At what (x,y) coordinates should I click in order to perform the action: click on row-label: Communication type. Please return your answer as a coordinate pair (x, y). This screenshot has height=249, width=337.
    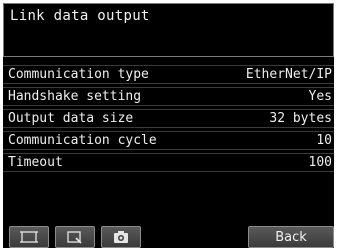
    Looking at the image, I should click on (78, 74).